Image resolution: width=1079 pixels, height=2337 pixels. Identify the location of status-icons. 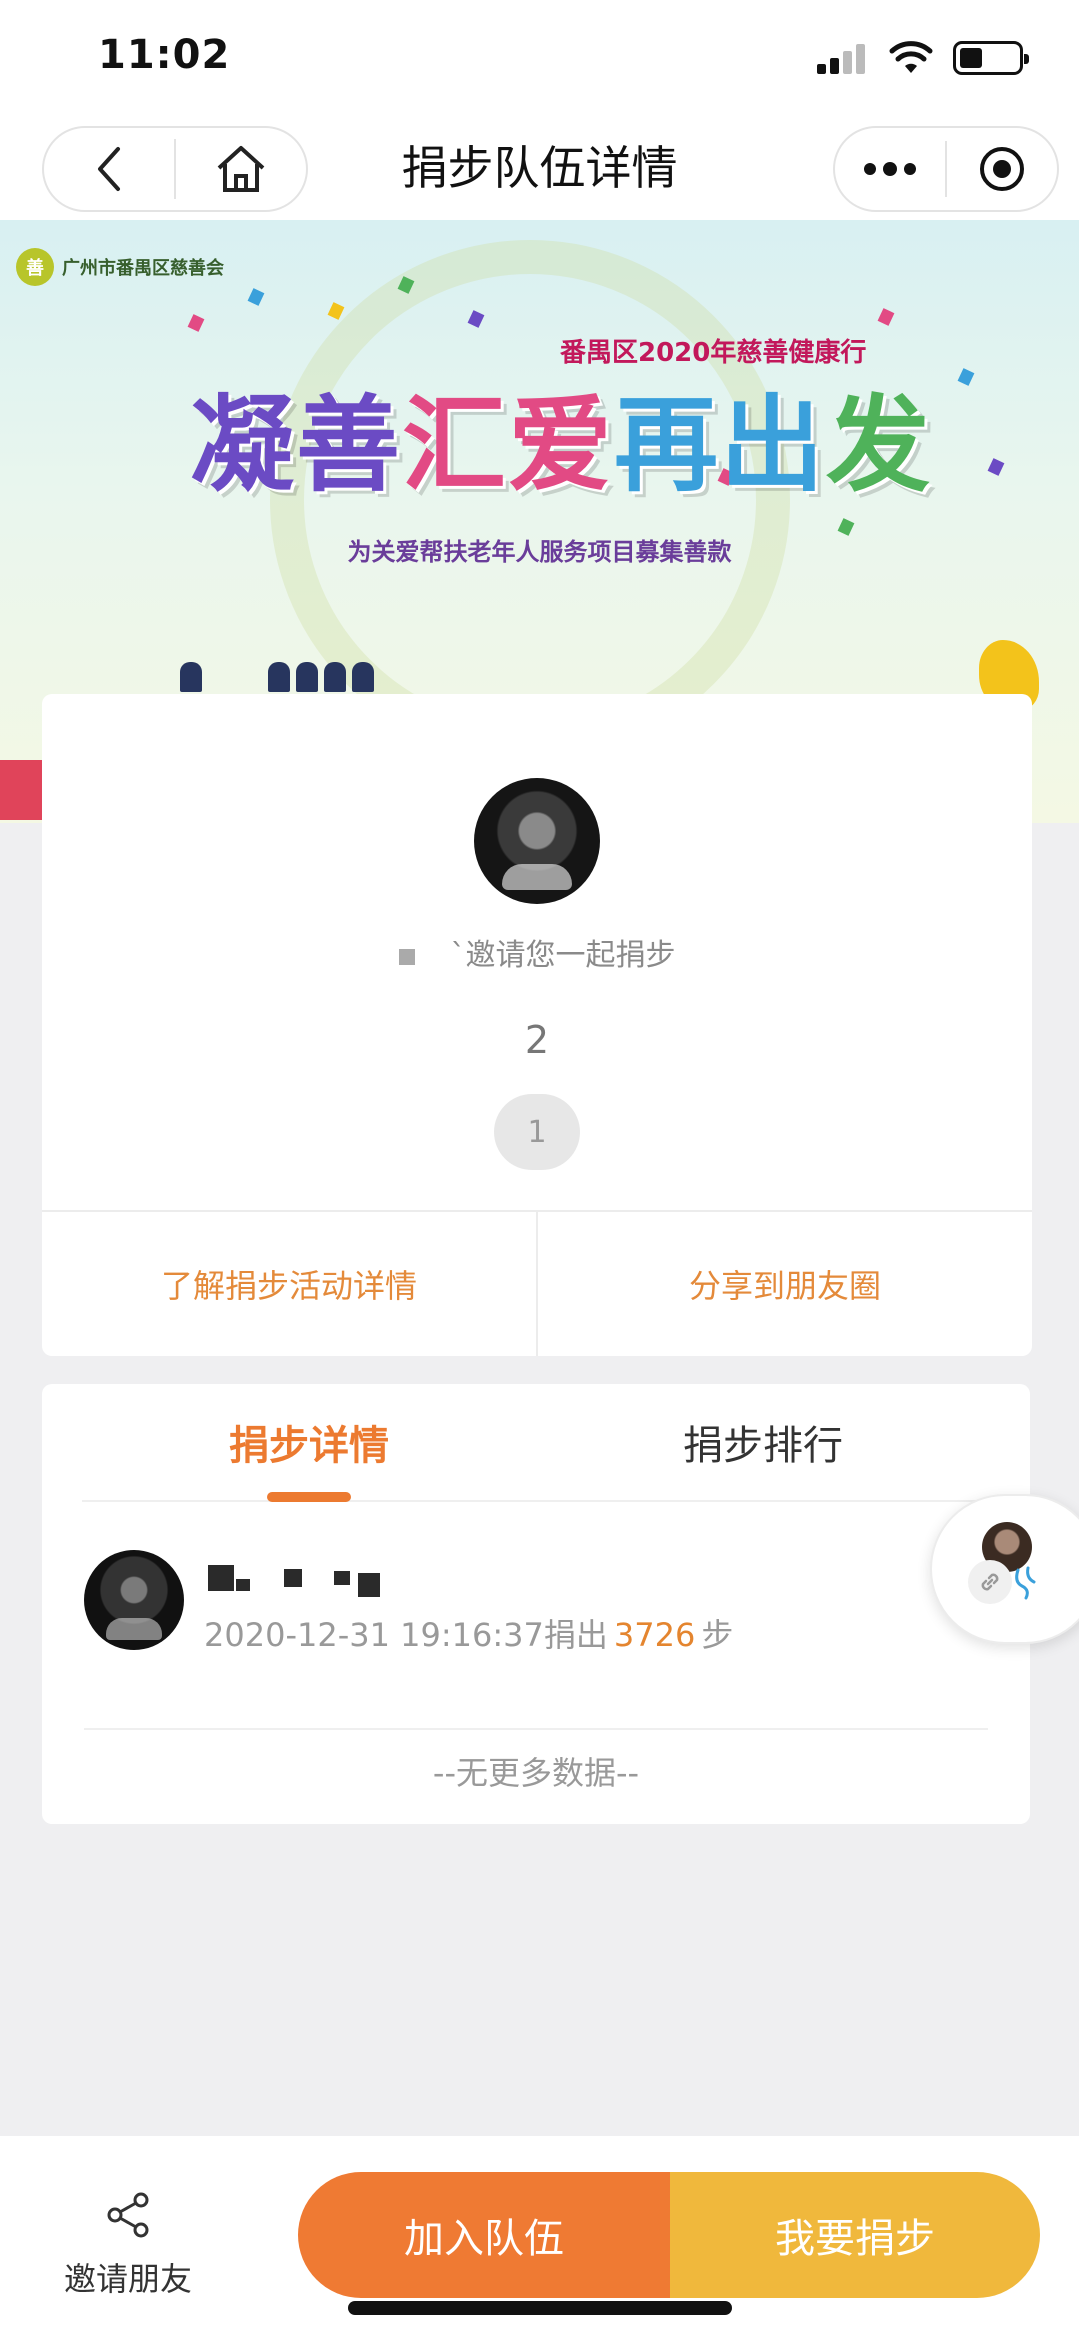
(923, 58).